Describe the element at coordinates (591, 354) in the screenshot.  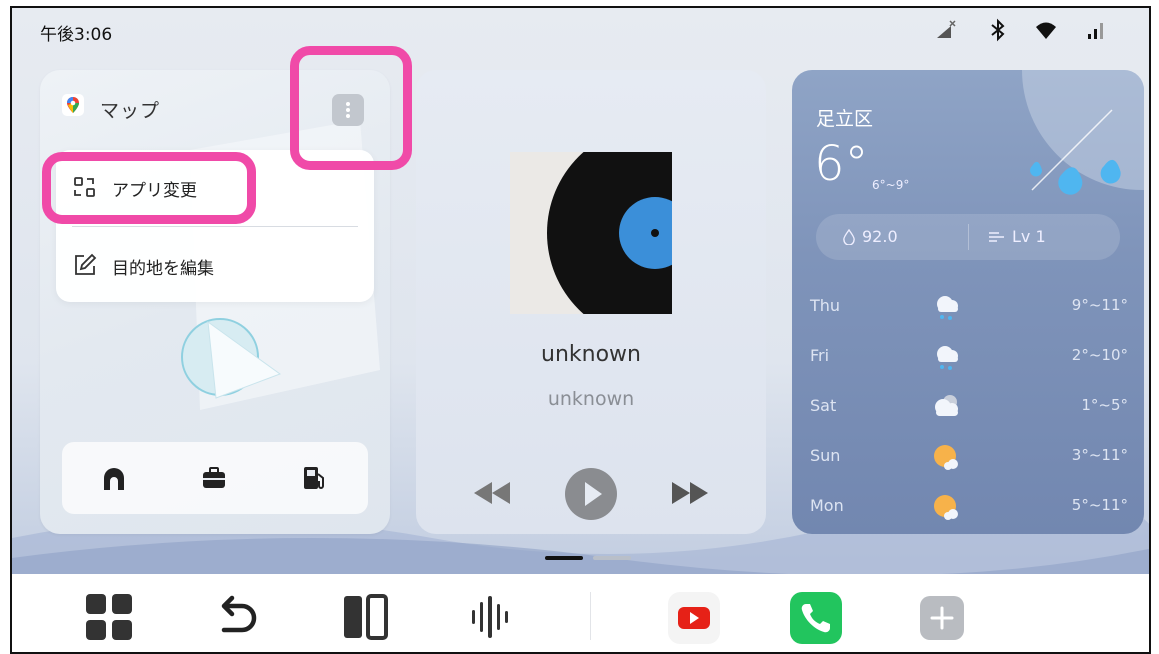
I see `track-title: unknown` at that location.